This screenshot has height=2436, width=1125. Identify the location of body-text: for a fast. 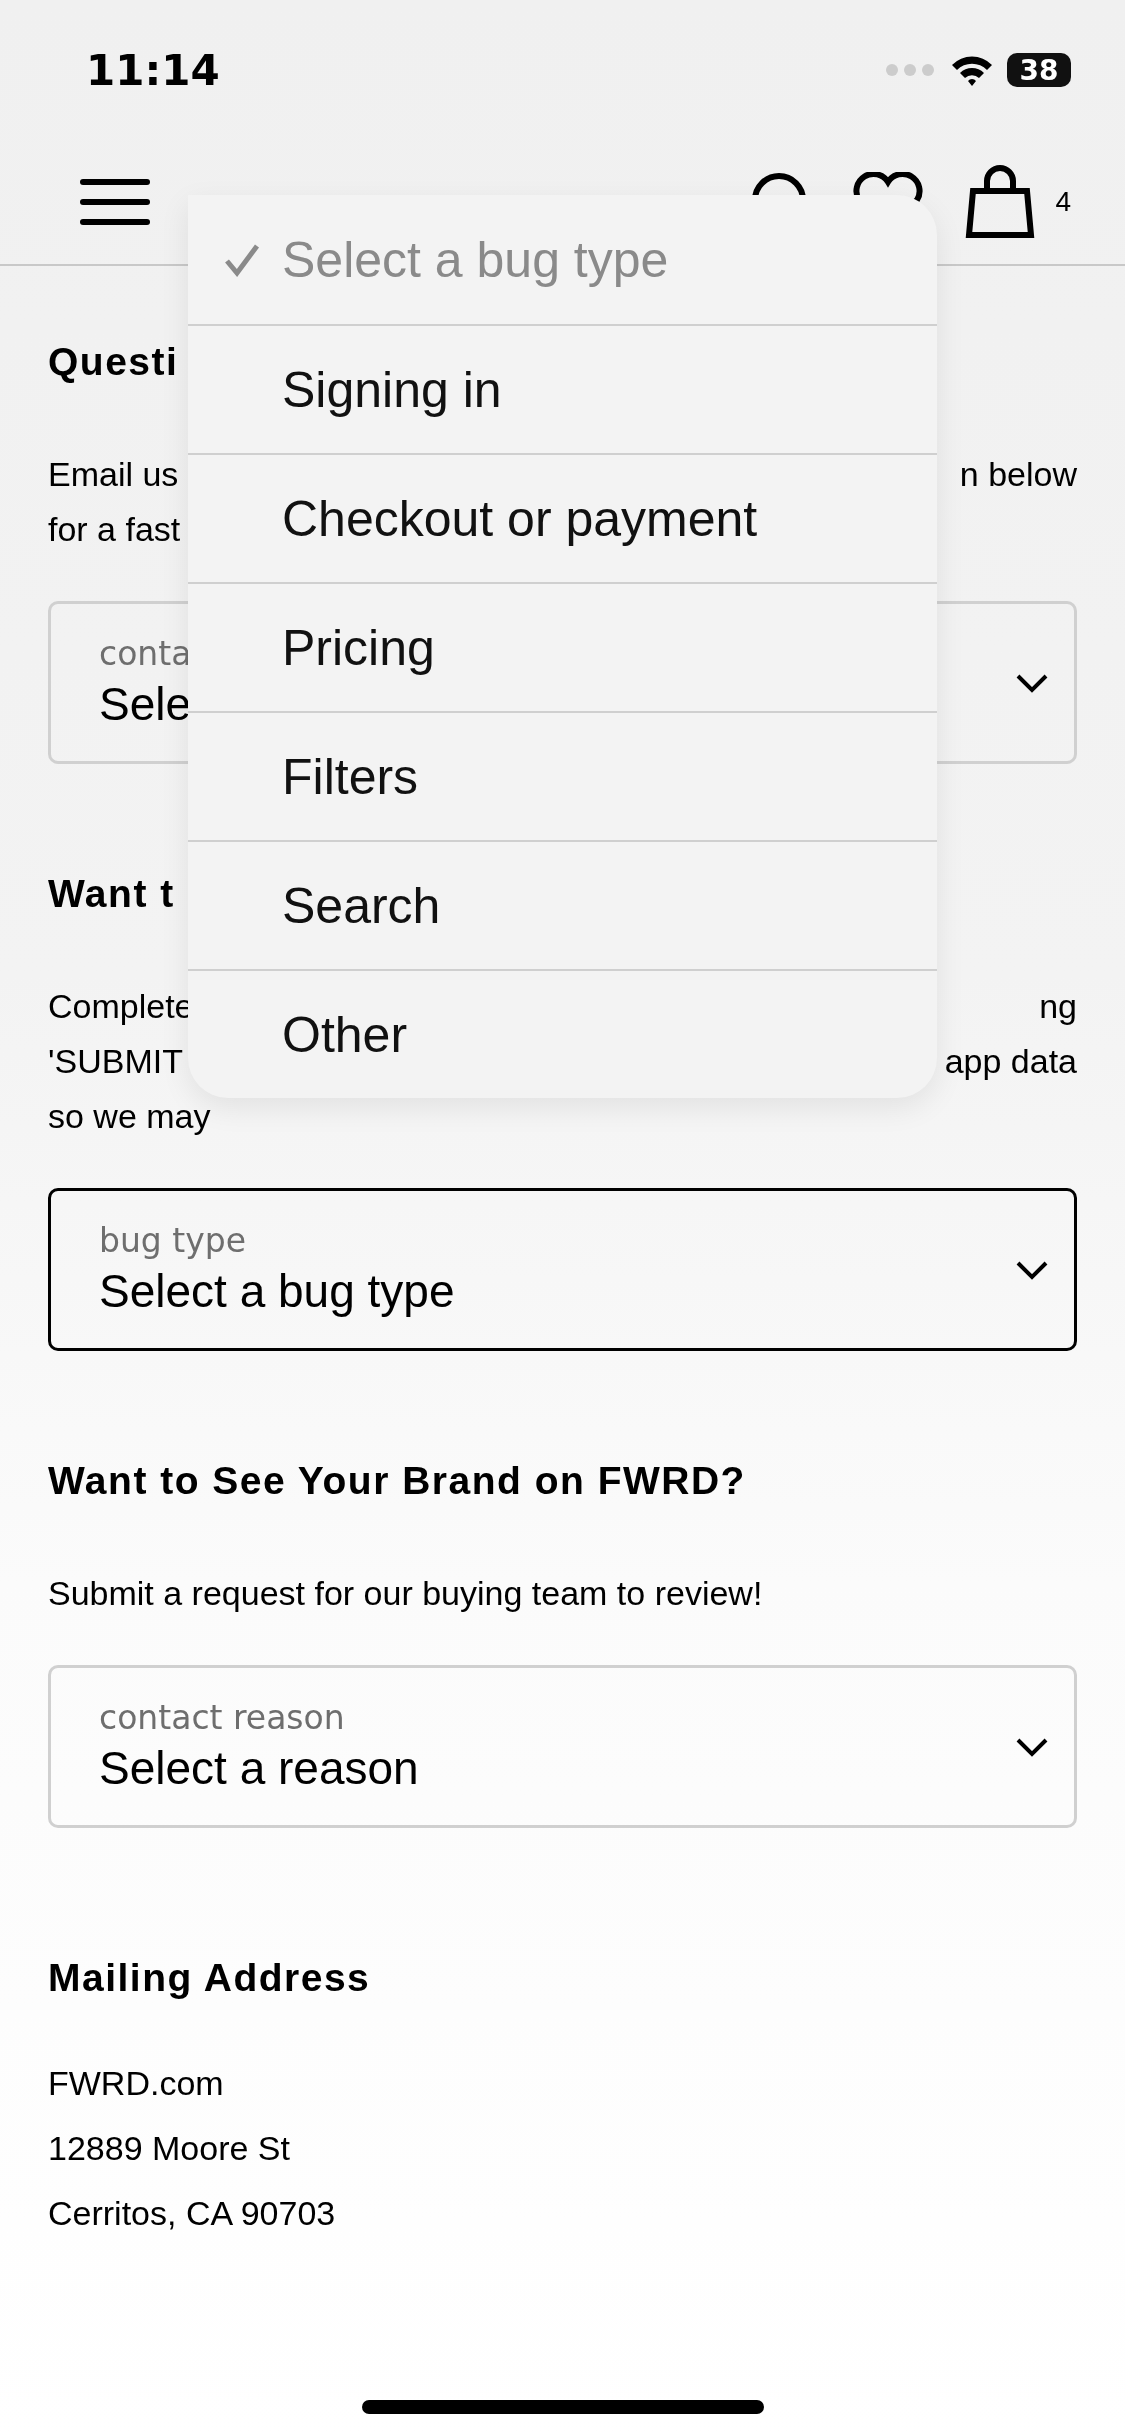
(114, 529).